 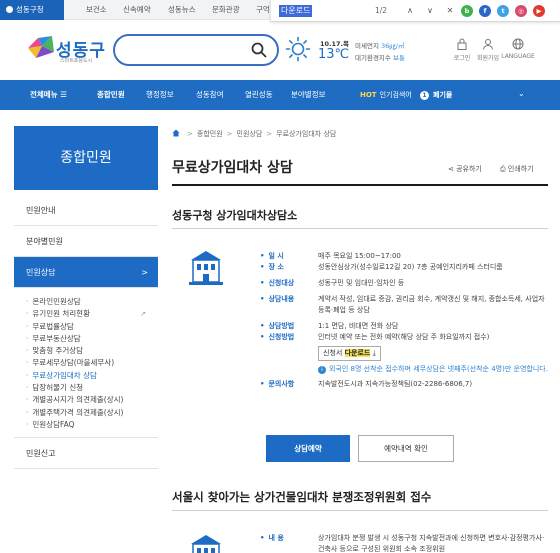 What do you see at coordinates (386, 95) in the screenshot?
I see `hot-keywords-label: HOT 인기검색어` at bounding box center [386, 95].